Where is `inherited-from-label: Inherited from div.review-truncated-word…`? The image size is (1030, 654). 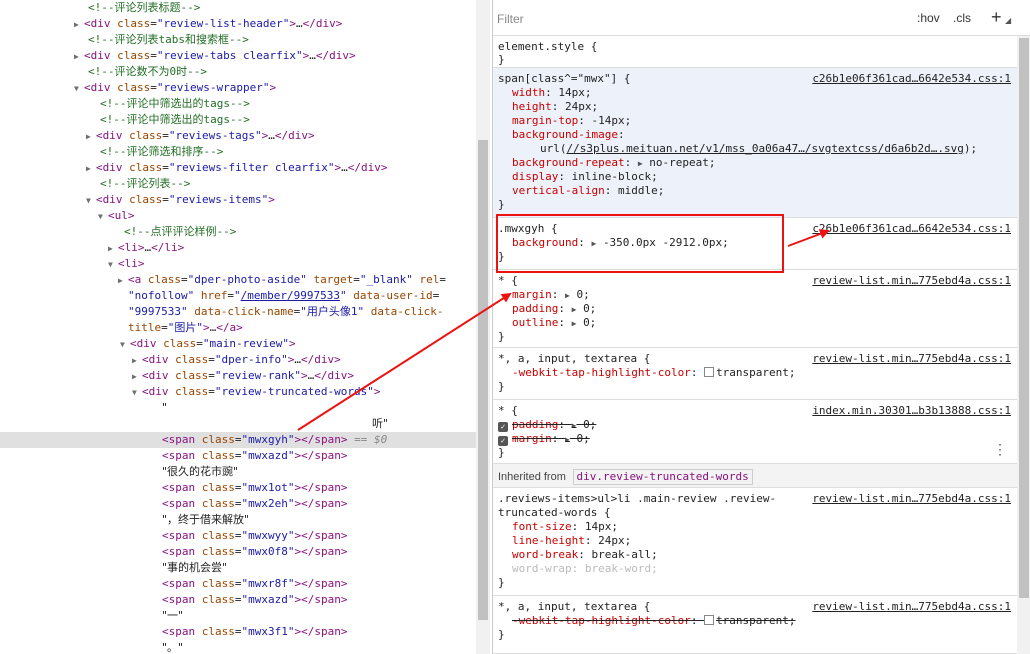 inherited-from-label: Inherited from div.review-truncated-word… is located at coordinates (625, 477).